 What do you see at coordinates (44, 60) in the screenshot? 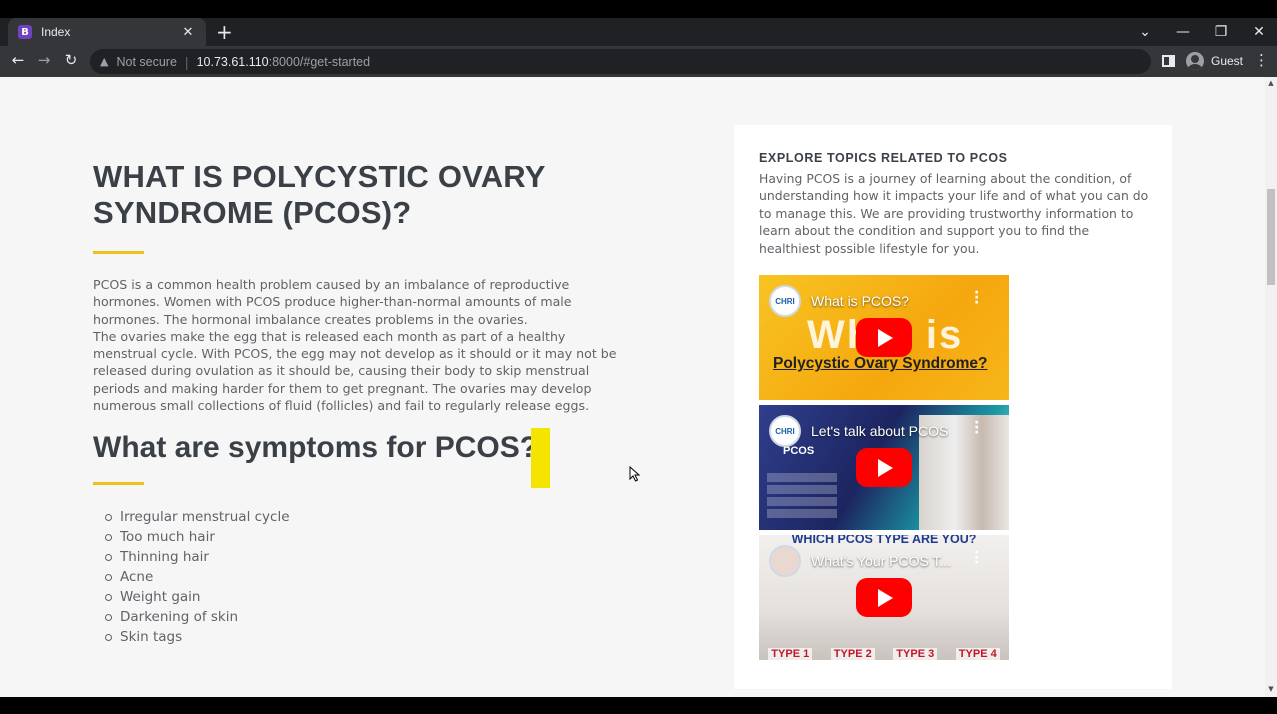
I see `forward-icon: →` at bounding box center [44, 60].